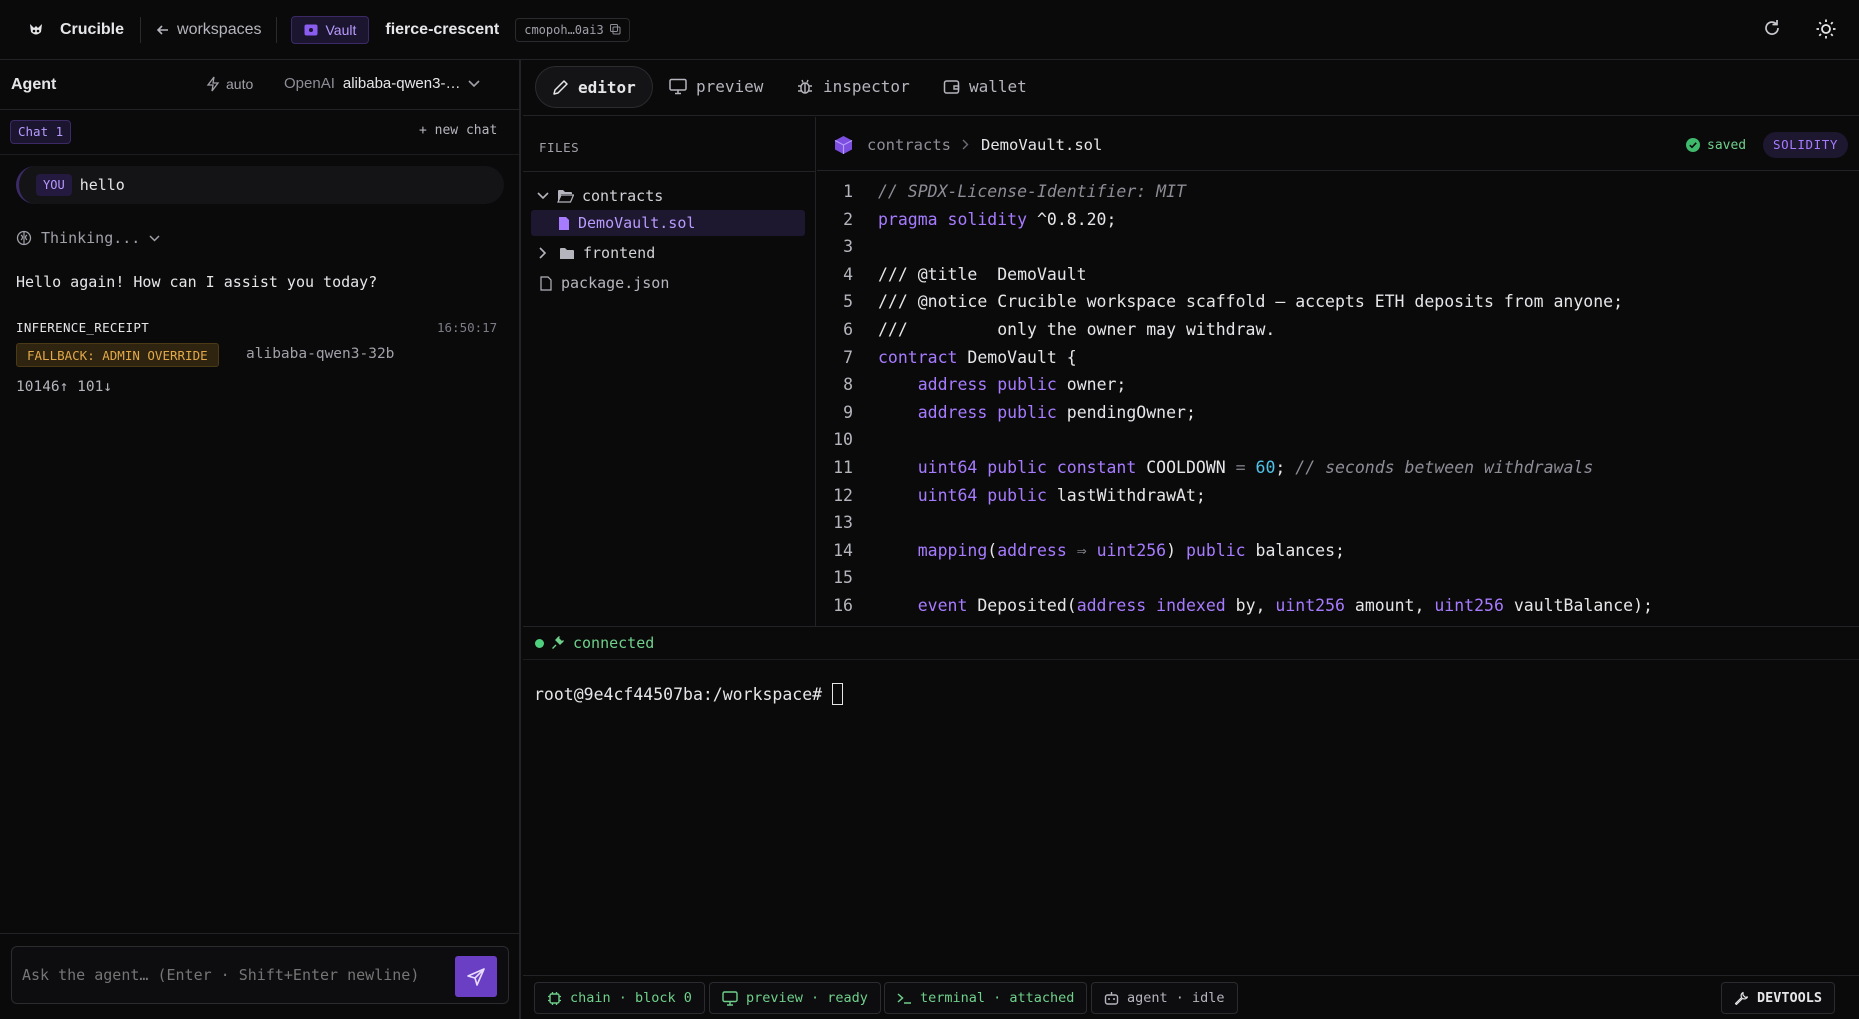 This screenshot has width=1859, height=1019. What do you see at coordinates (619, 998) in the screenshot?
I see `chain-status: chain · block 0` at bounding box center [619, 998].